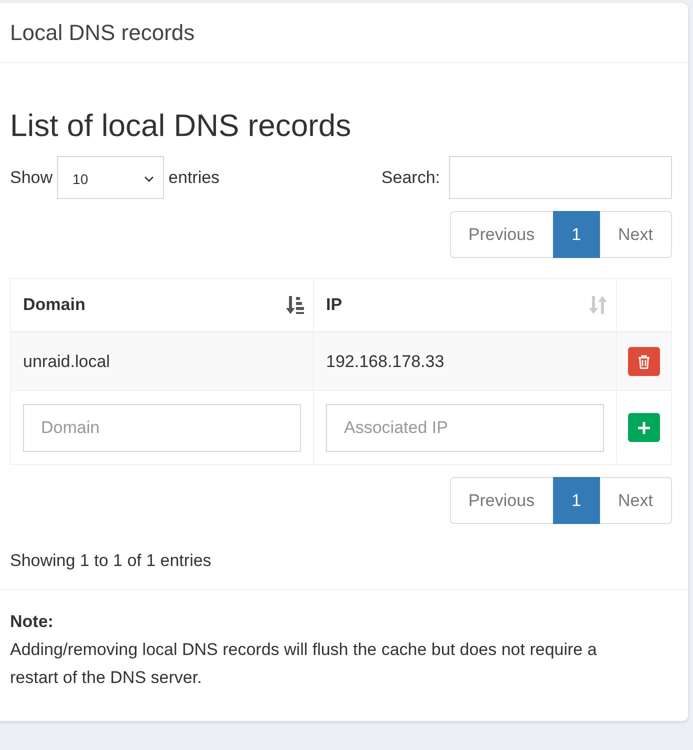  What do you see at coordinates (295, 305) in the screenshot?
I see `sort-icon` at bounding box center [295, 305].